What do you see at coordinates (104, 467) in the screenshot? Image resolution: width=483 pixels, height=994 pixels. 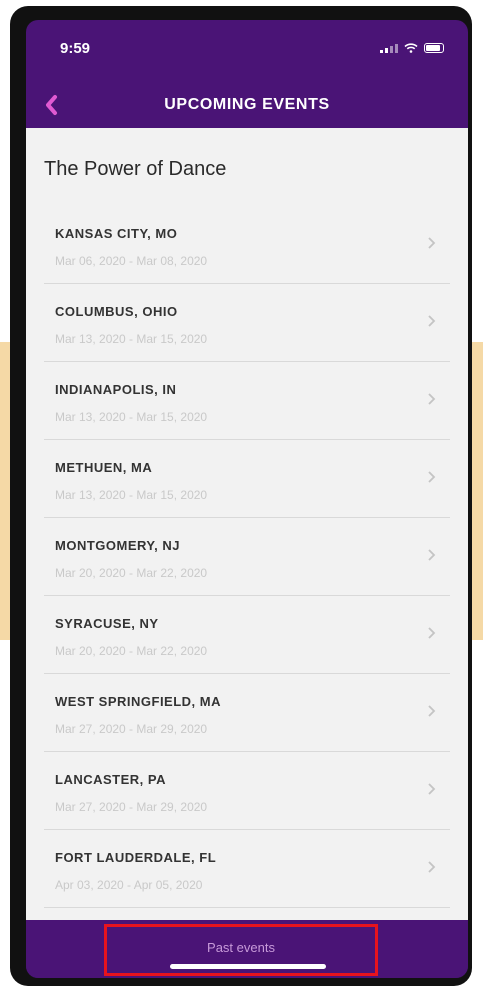 I see `event-city: METHUEN, MA` at bounding box center [104, 467].